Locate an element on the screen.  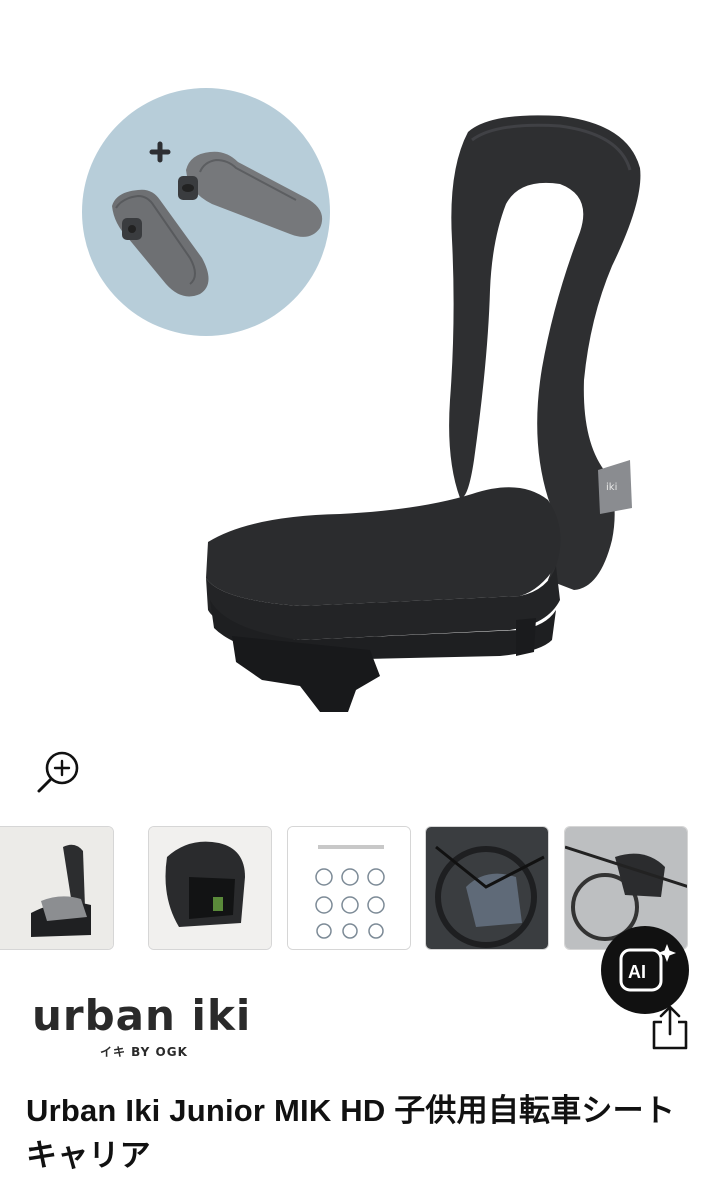
ai-button-label: AI is located at coordinates (637, 972).